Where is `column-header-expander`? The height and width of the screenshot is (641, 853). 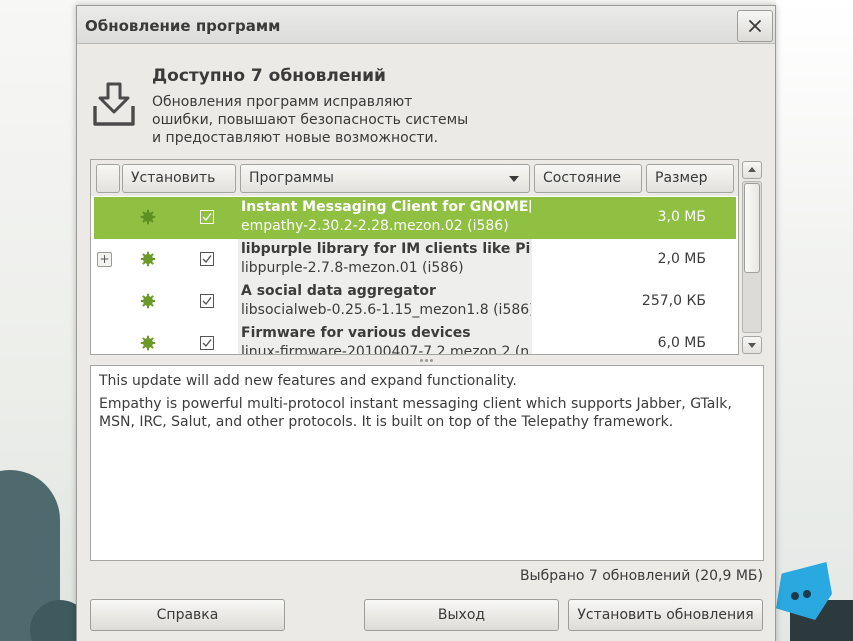 column-header-expander is located at coordinates (108, 178).